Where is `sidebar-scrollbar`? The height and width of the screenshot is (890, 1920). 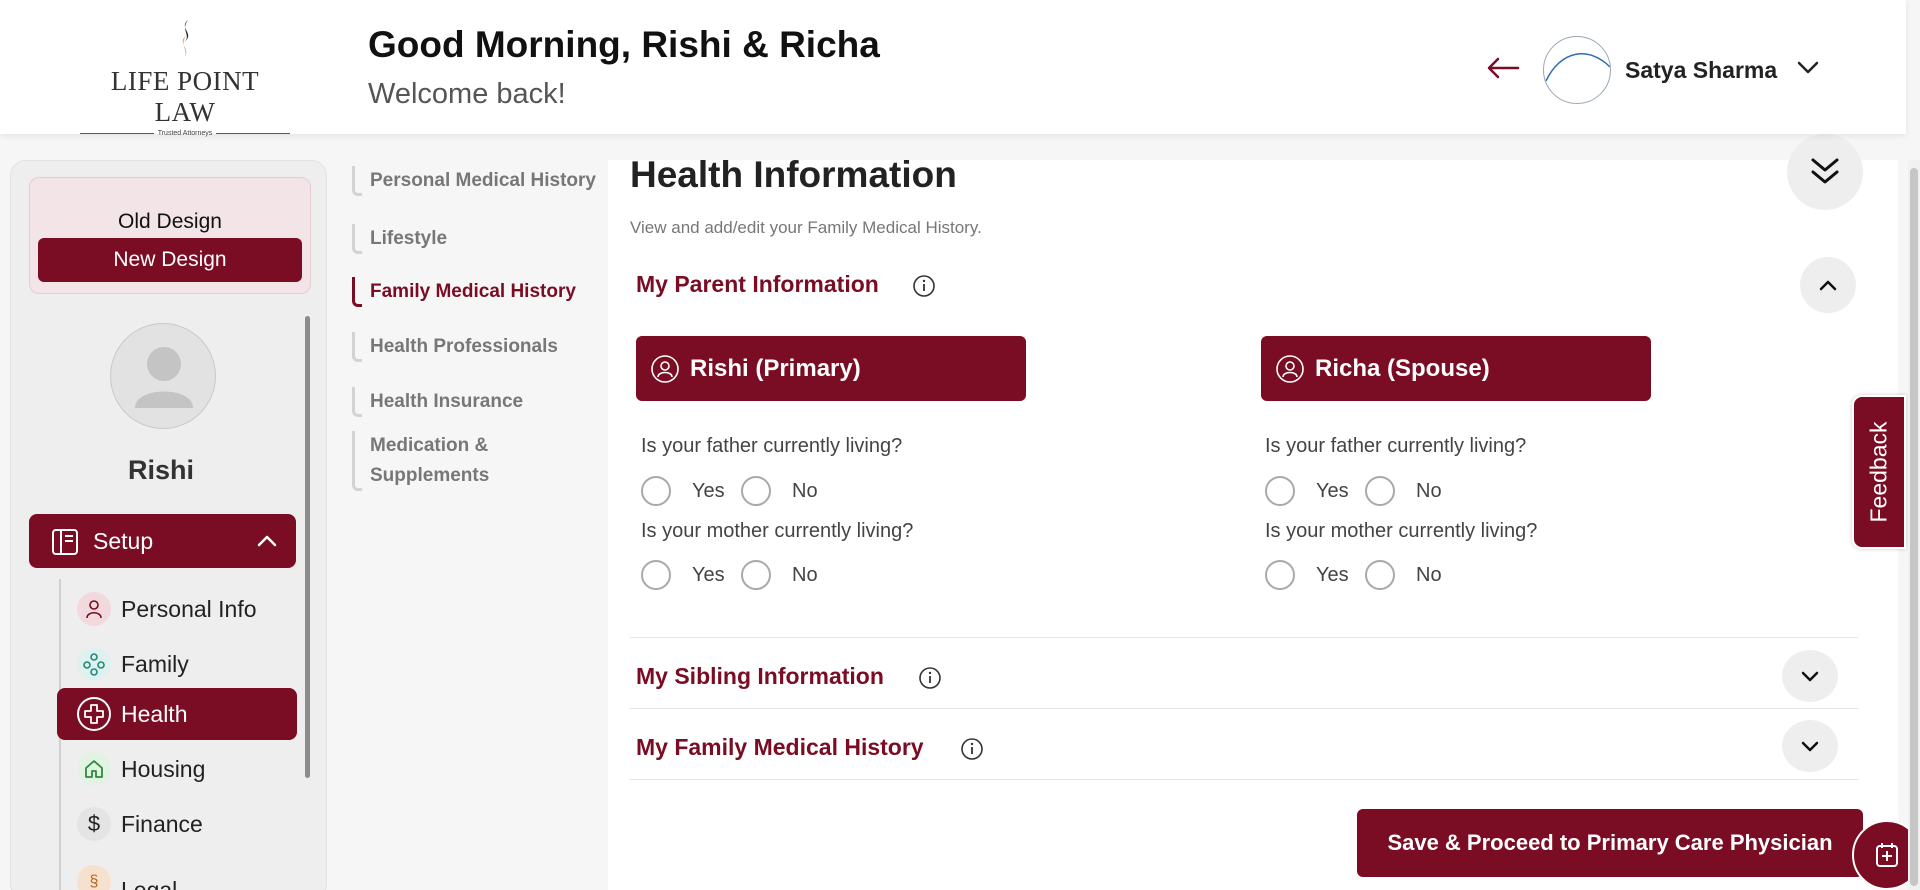
sidebar-scrollbar is located at coordinates (307, 547).